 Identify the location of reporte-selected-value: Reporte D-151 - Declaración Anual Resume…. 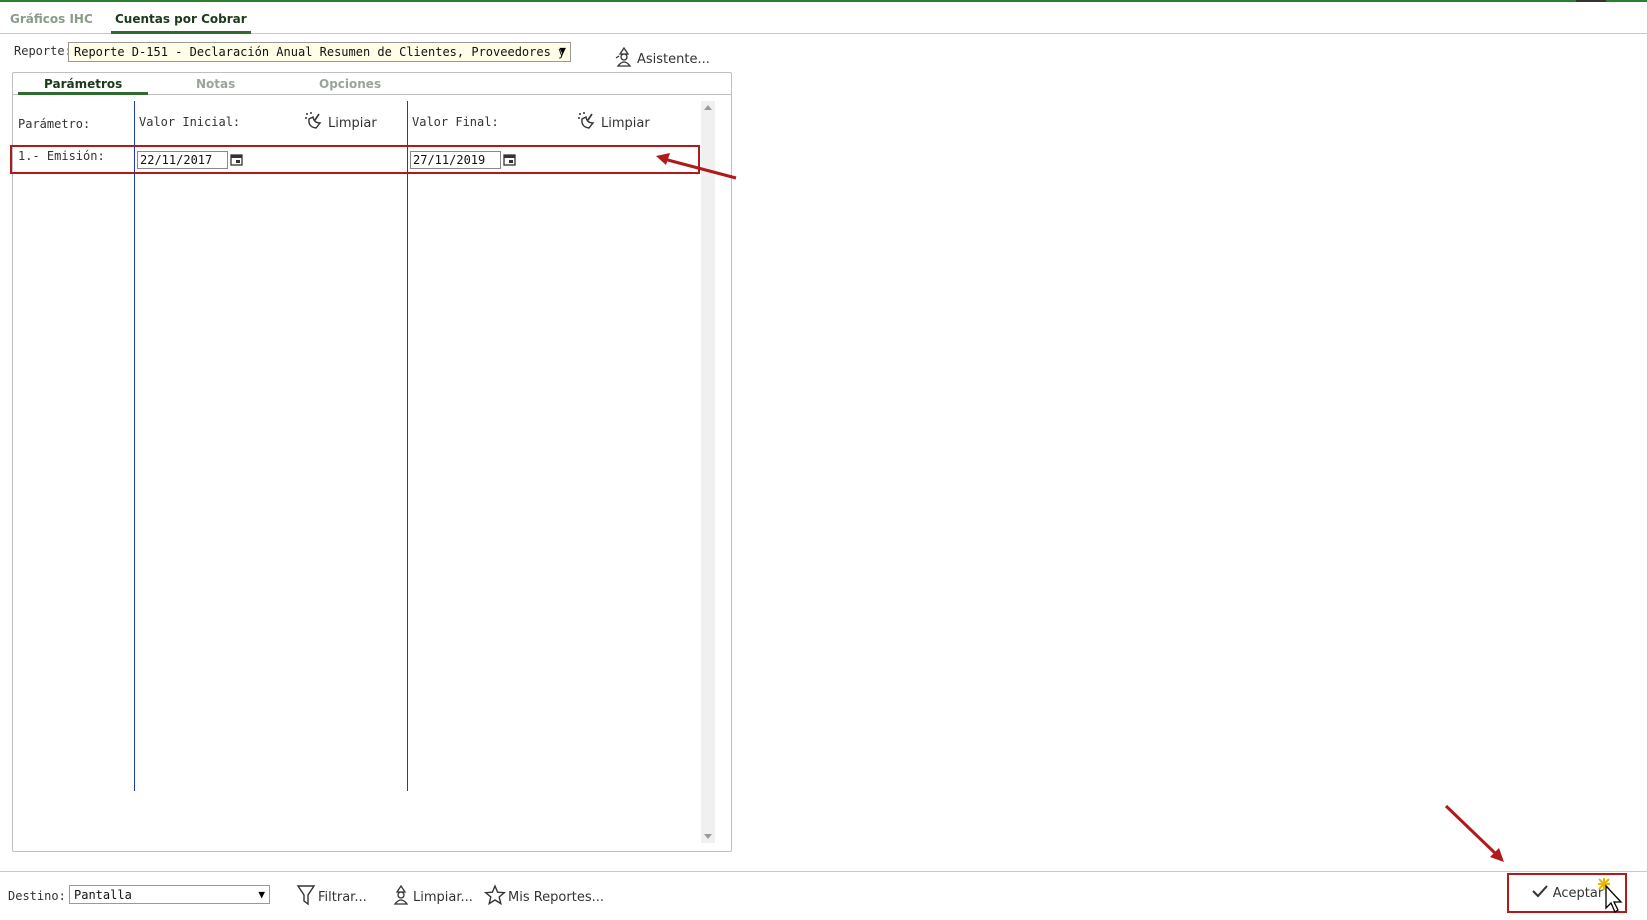
(322, 52).